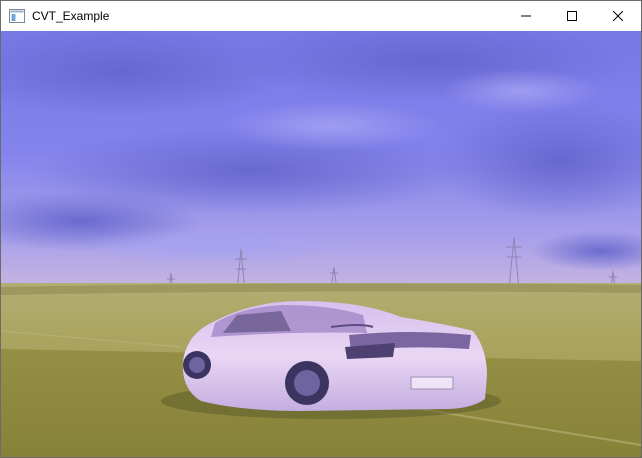 The height and width of the screenshot is (458, 642). I want to click on title-bar: CVT_Example, so click(321, 16).